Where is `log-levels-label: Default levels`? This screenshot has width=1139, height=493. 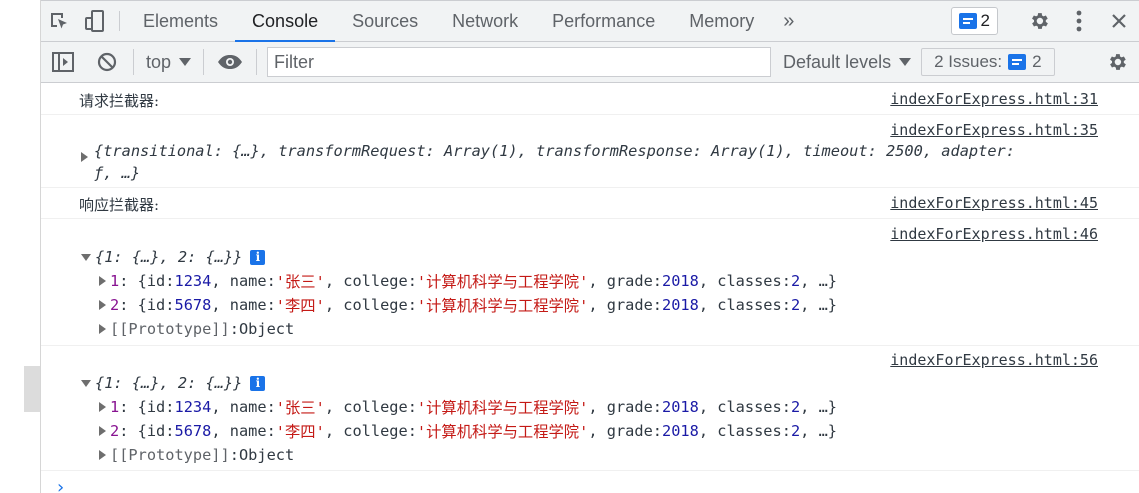 log-levels-label: Default levels is located at coordinates (837, 61).